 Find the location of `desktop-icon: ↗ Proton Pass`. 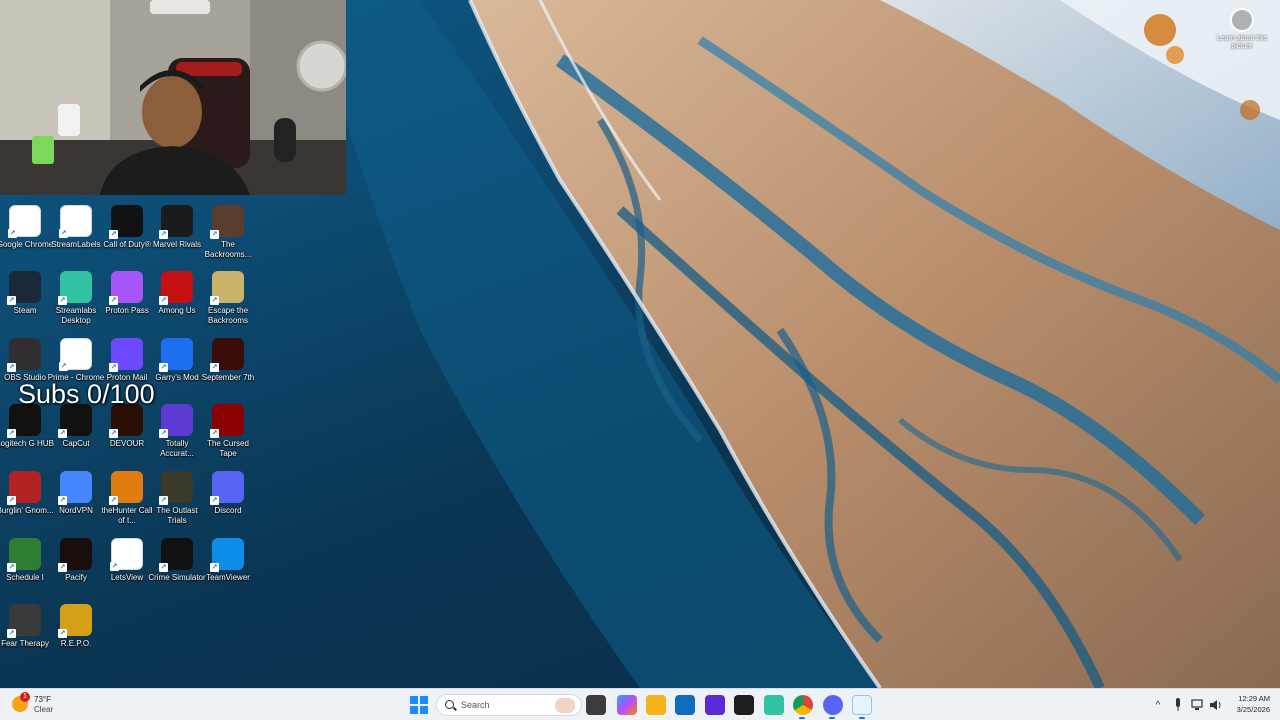

desktop-icon: ↗ Proton Pass is located at coordinates (127, 303).